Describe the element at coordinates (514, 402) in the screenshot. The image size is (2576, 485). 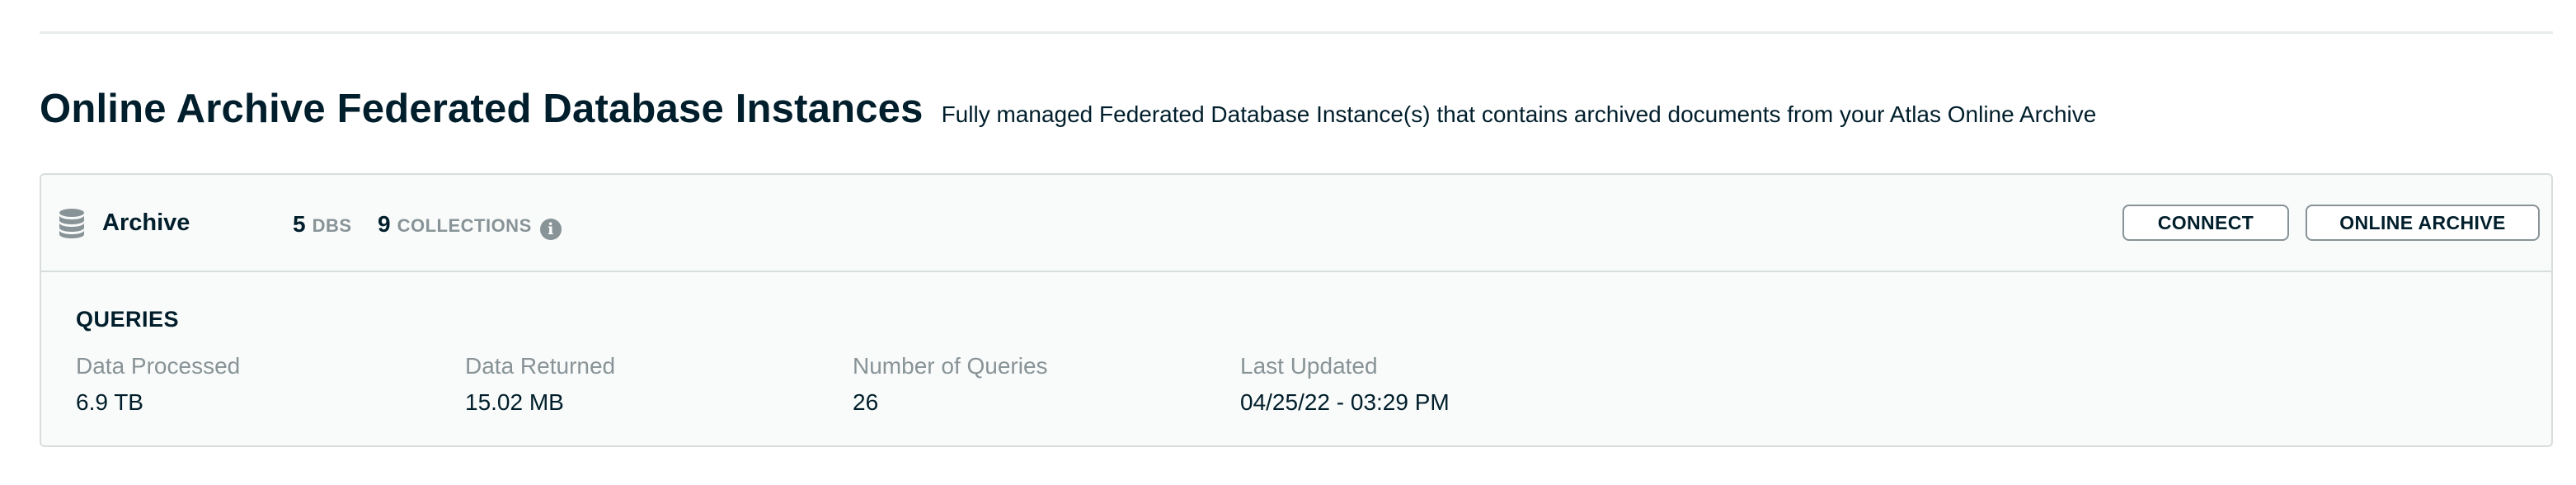
I see `metric-value: 15.02 MB` at that location.